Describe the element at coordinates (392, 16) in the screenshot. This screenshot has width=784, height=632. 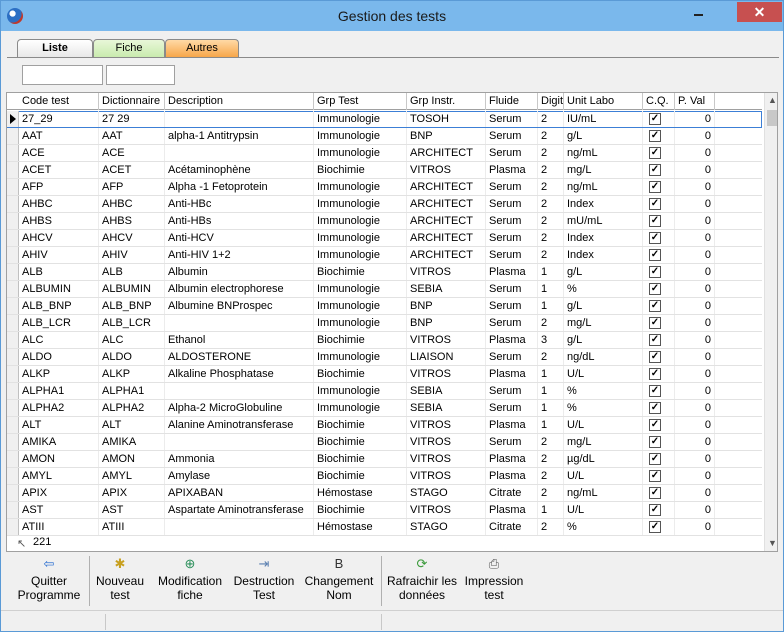
I see `title-bar: Gestion des tests ✕` at that location.